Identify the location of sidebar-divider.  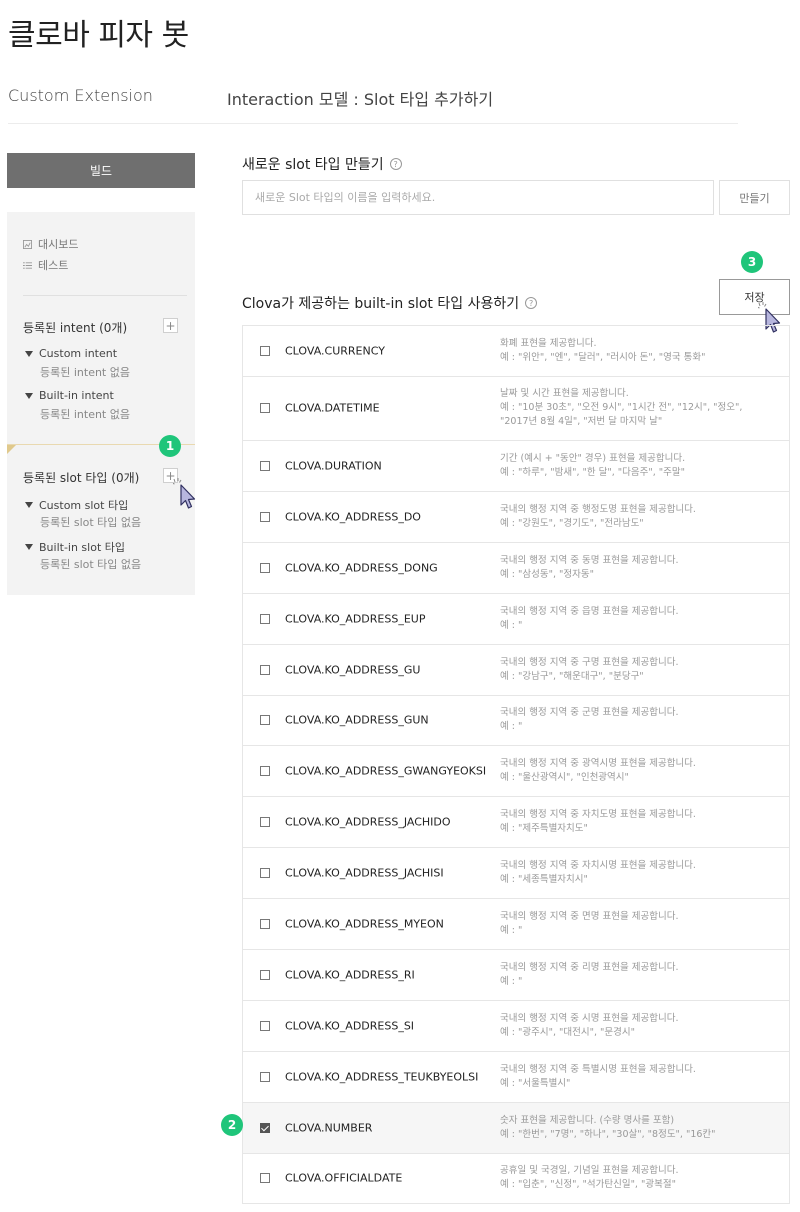
(105, 295).